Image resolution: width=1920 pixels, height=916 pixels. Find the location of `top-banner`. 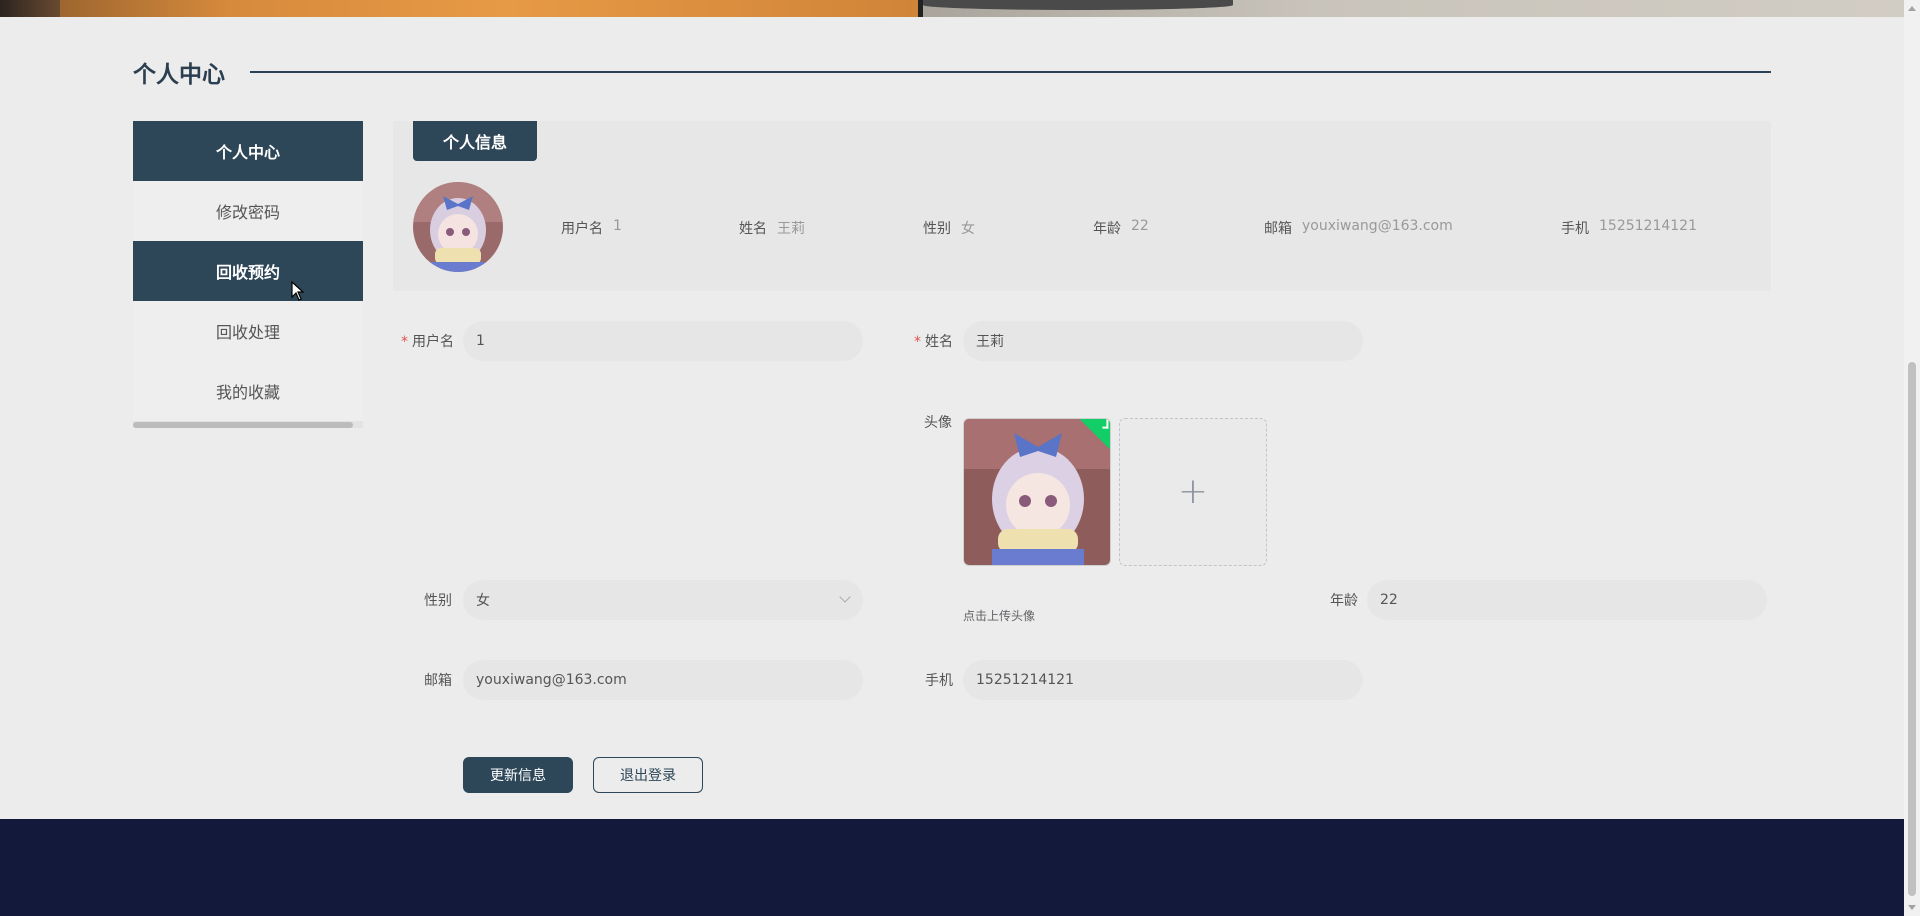

top-banner is located at coordinates (952, 8).